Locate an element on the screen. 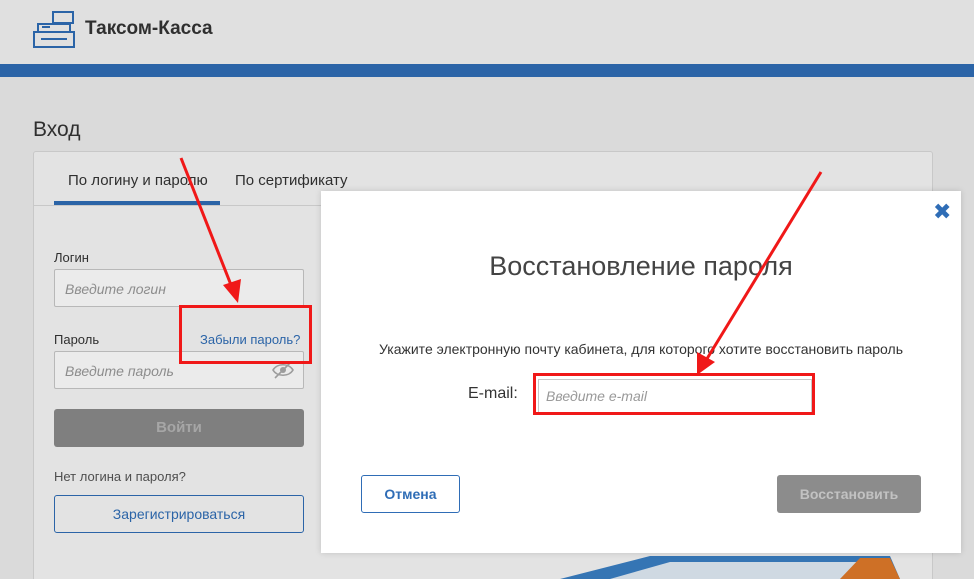 The height and width of the screenshot is (579, 974). email-label: E-mail: is located at coordinates (493, 393).